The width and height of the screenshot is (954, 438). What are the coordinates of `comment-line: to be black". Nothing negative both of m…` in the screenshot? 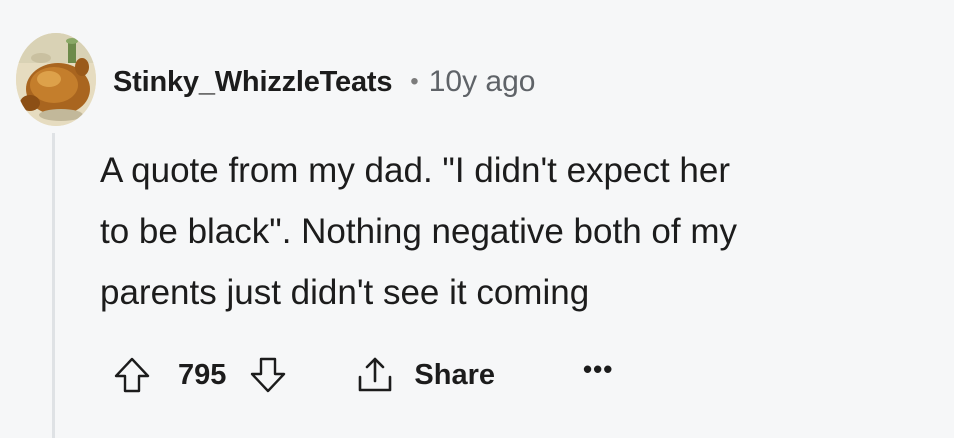 It's located at (418, 231).